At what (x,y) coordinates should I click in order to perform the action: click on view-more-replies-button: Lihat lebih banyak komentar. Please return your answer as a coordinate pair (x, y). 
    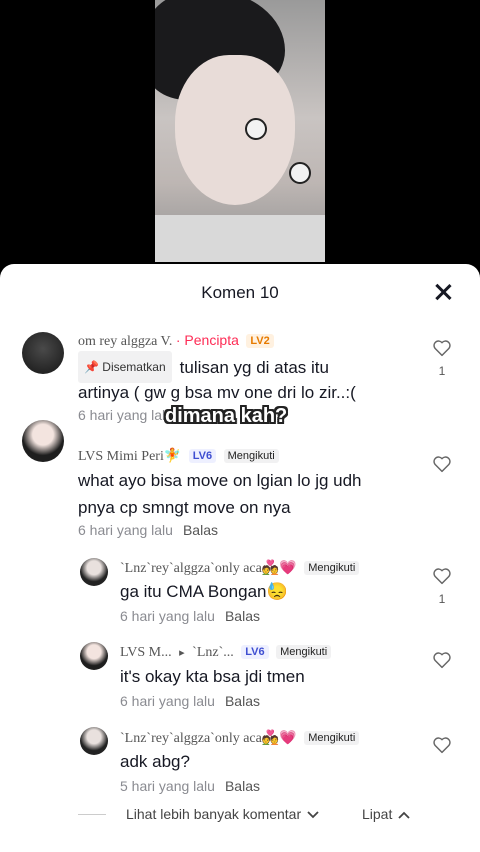
    Looking at the image, I should click on (222, 814).